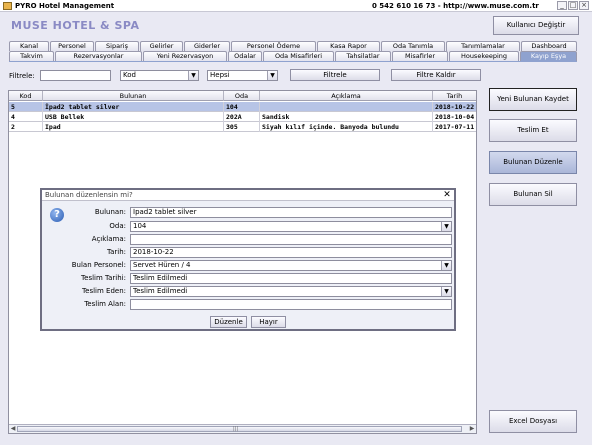 This screenshot has width=592, height=445. What do you see at coordinates (207, 46) in the screenshot?
I see `tab-giderler: Giderler` at bounding box center [207, 46].